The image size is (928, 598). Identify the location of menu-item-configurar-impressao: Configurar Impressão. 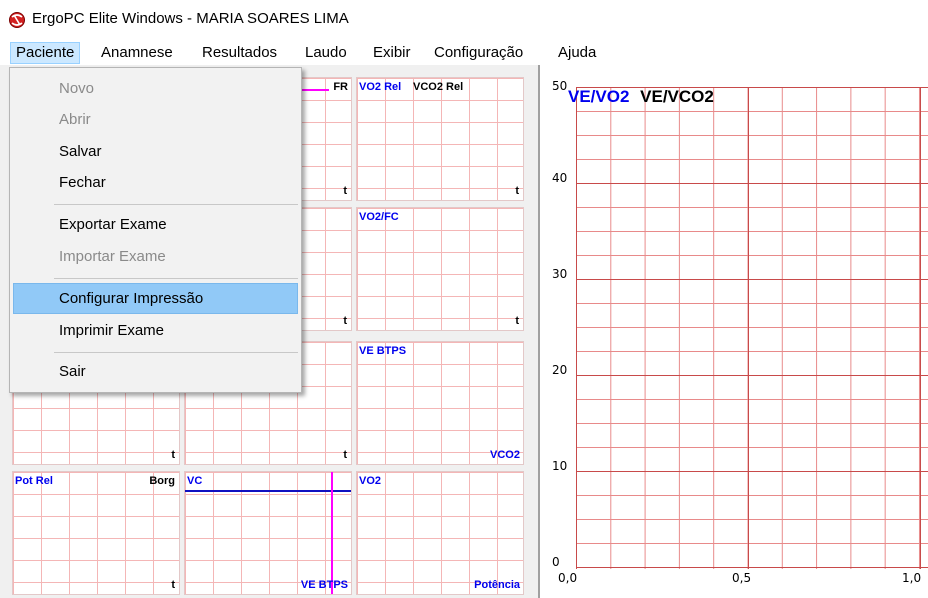
(155, 298).